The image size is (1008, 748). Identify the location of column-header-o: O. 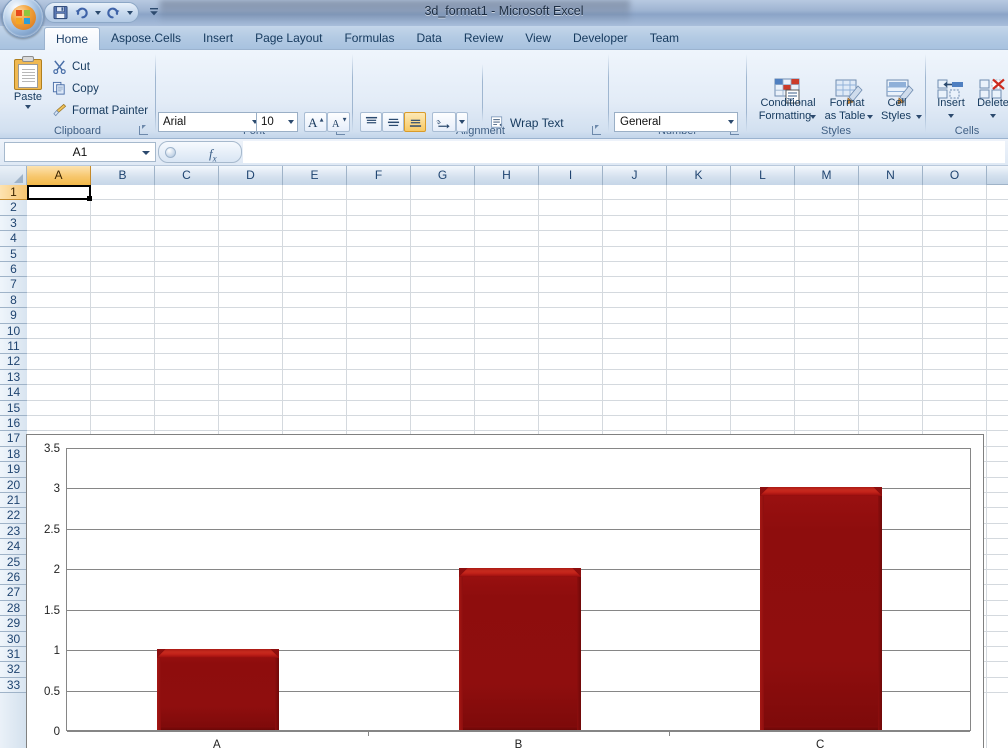
(955, 175).